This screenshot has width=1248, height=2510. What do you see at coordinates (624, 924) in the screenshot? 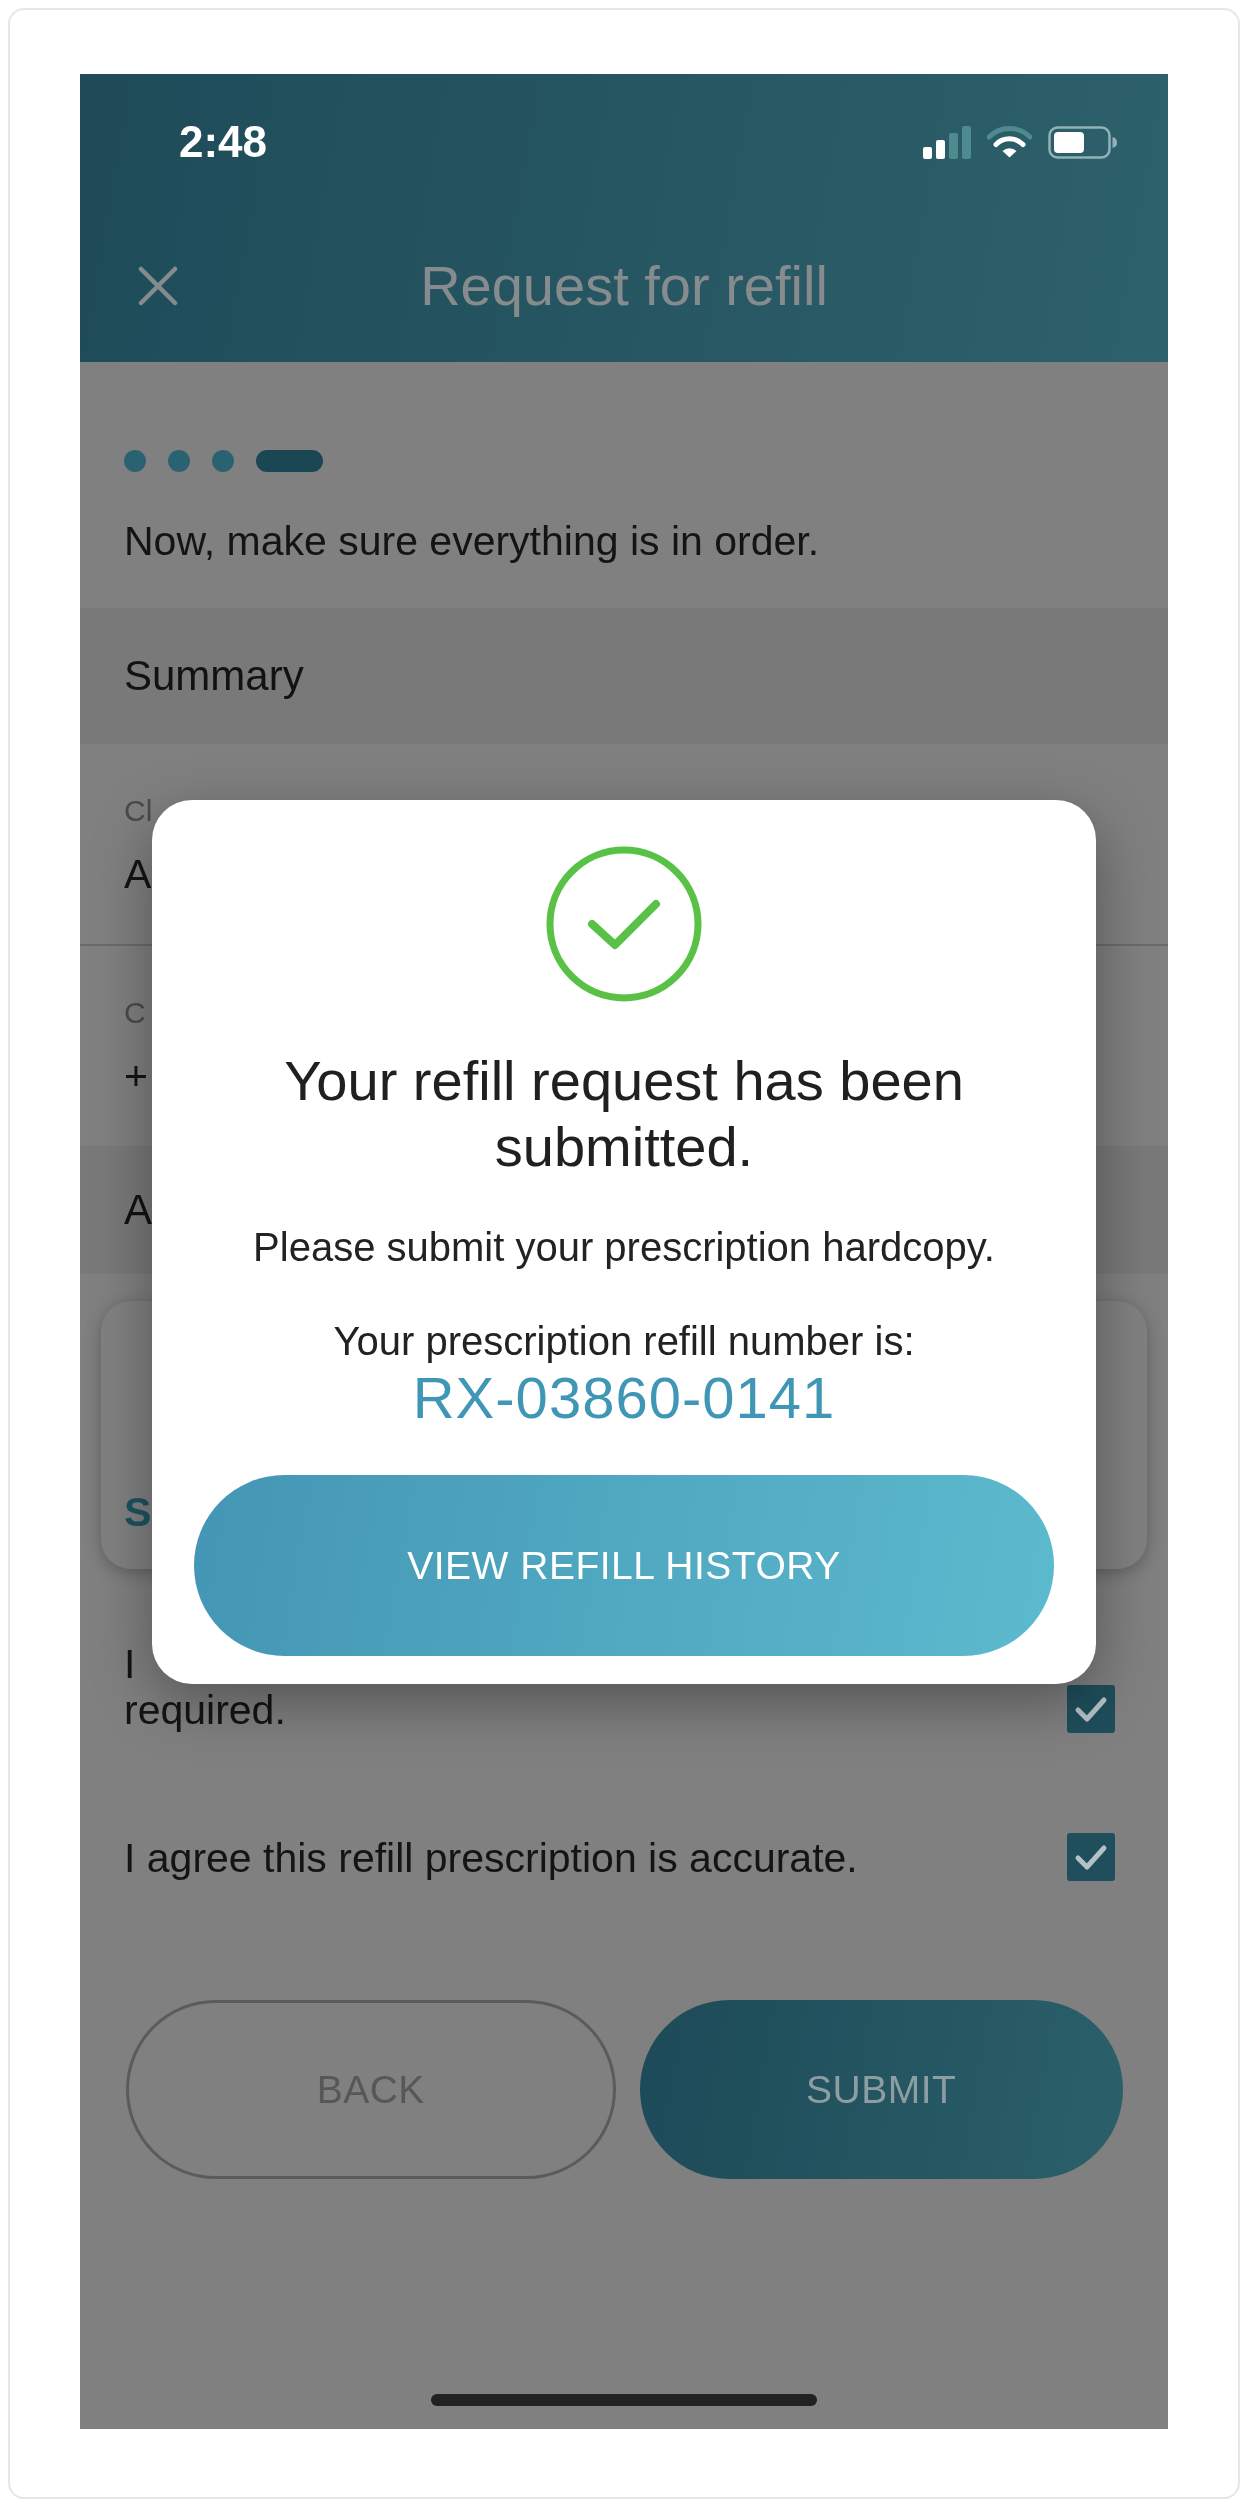
I see `check-circle-icon` at bounding box center [624, 924].